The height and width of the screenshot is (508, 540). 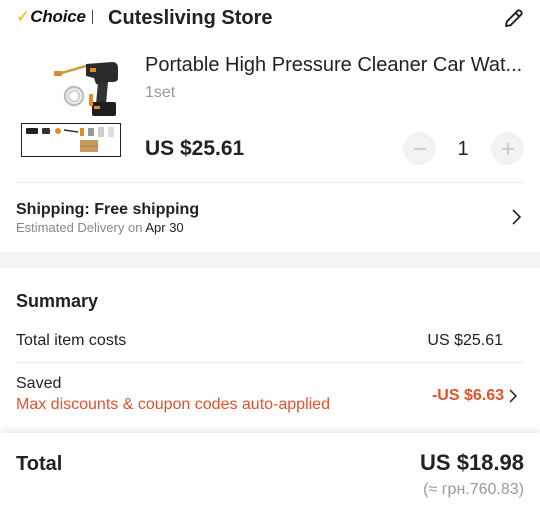 What do you see at coordinates (160, 93) in the screenshot?
I see `product-variant: 1set` at bounding box center [160, 93].